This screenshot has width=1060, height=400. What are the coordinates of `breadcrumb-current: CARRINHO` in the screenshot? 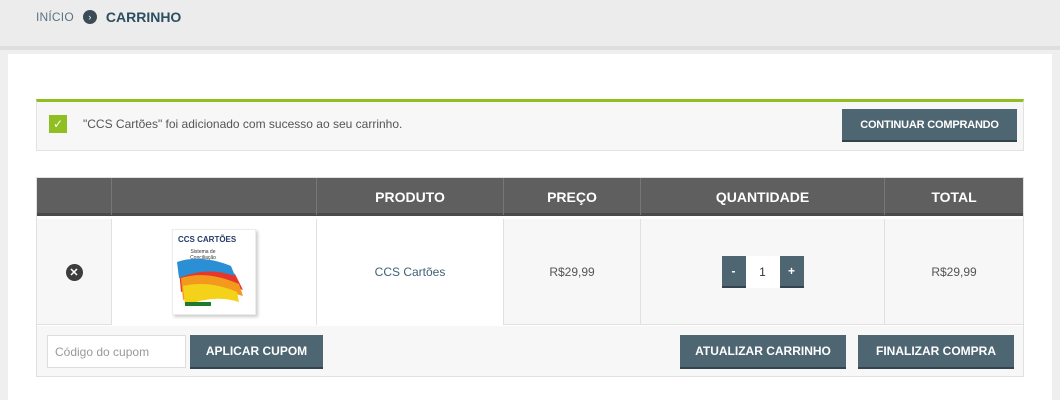 It's located at (143, 17).